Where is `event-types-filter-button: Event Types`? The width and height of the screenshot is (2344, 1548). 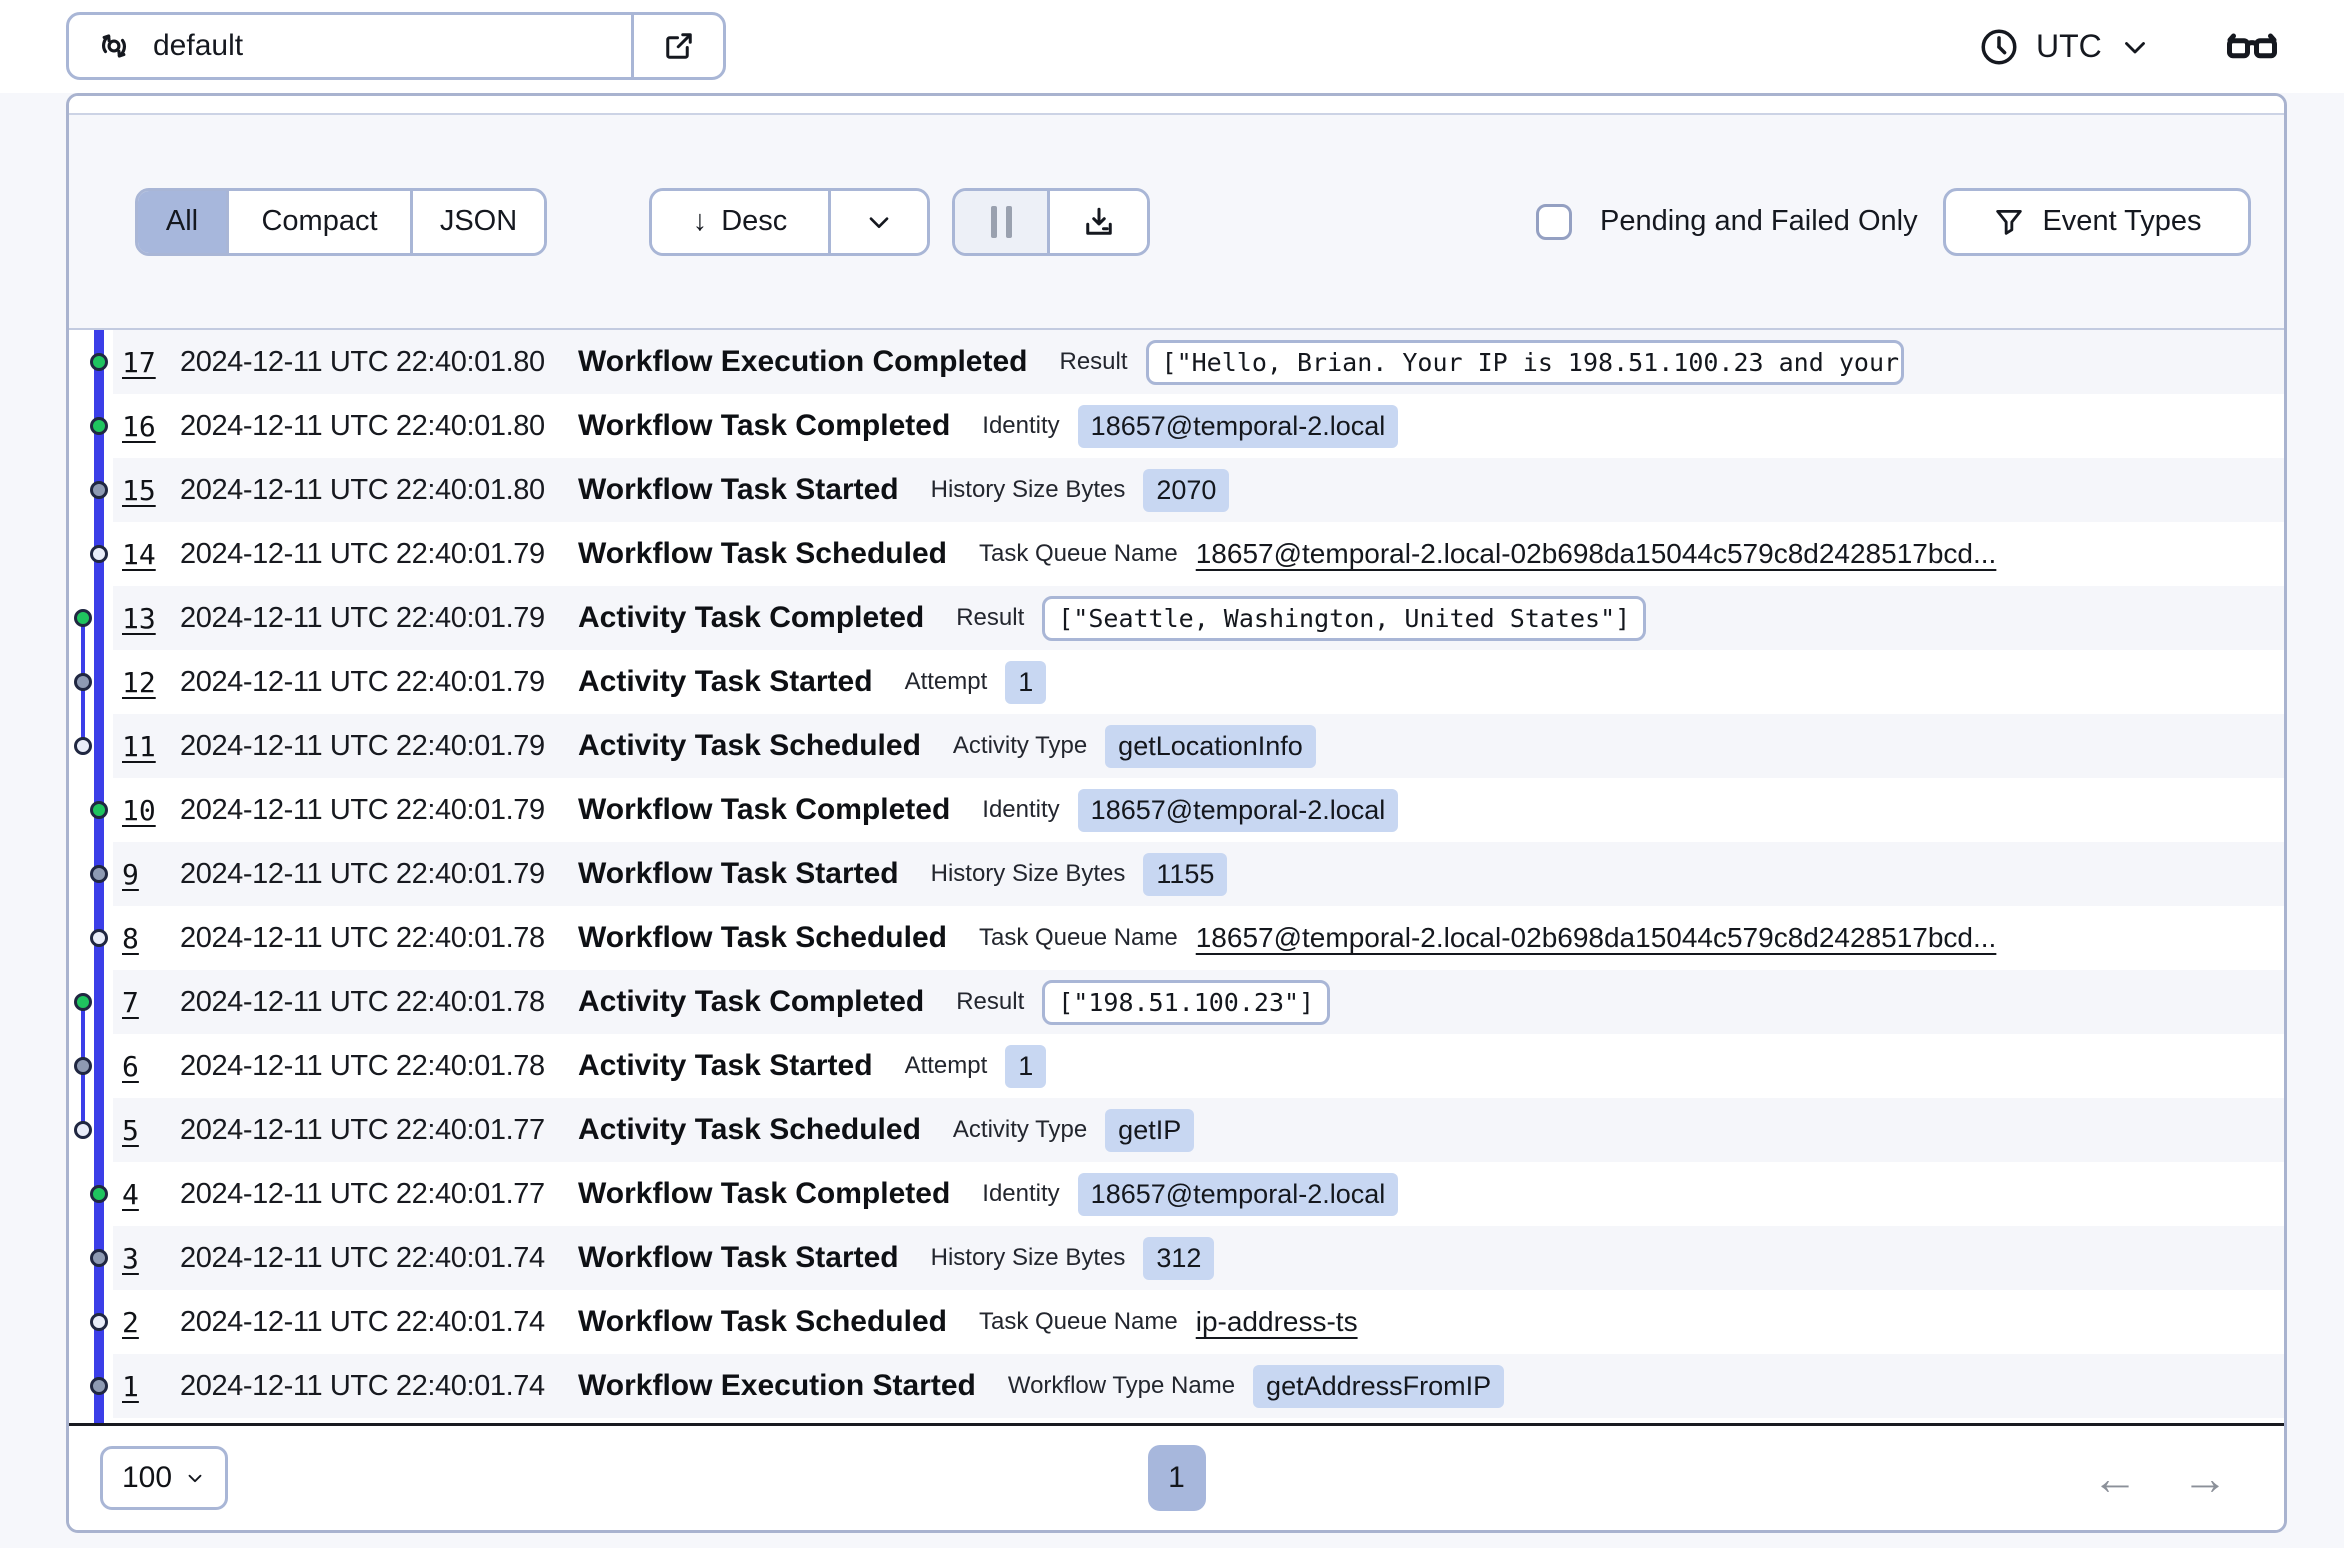
event-types-filter-button: Event Types is located at coordinates (2097, 221).